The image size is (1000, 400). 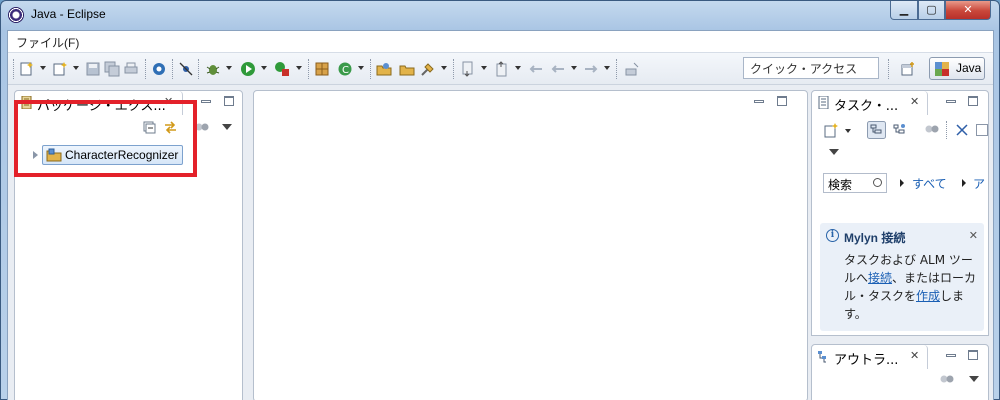 I want to click on outline-view: アウトラ... ✕, so click(x=900, y=372).